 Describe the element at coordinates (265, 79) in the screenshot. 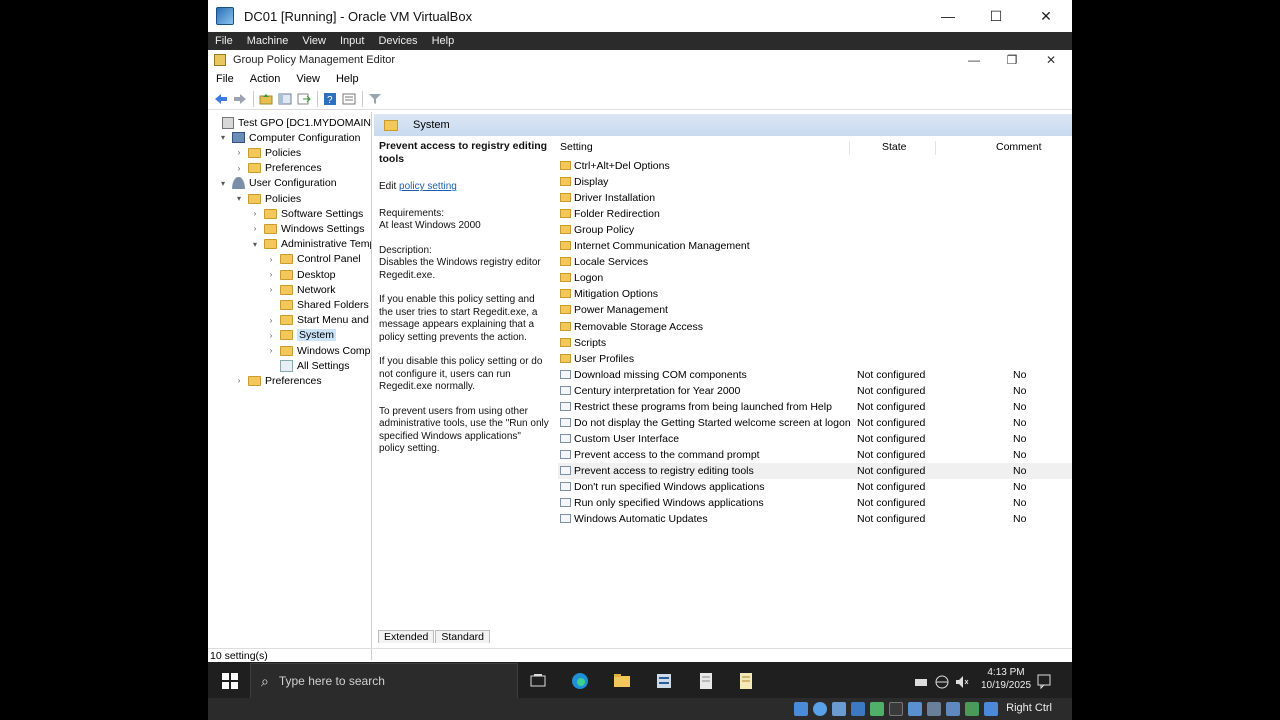

I see `gpme-menu-action: Action` at that location.